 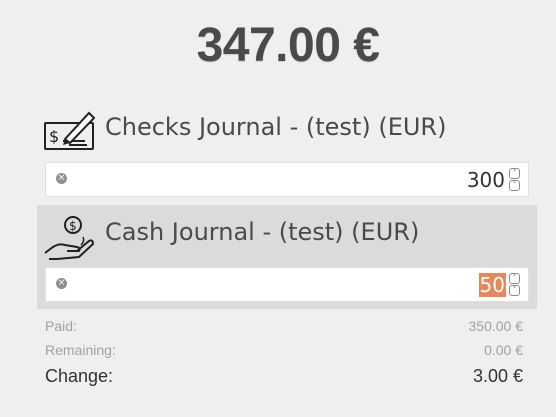 What do you see at coordinates (287, 179) in the screenshot?
I see `amount-field: × 300 ˄ ˅` at bounding box center [287, 179].